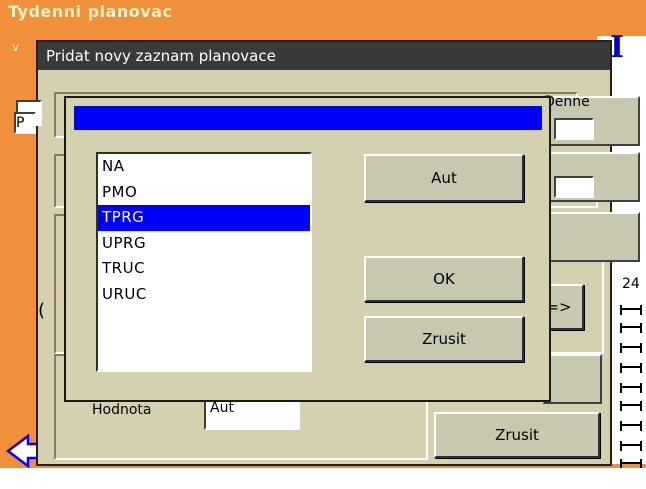 This screenshot has height=489, width=646. What do you see at coordinates (204, 269) in the screenshot?
I see `list-item: TRUC` at bounding box center [204, 269].